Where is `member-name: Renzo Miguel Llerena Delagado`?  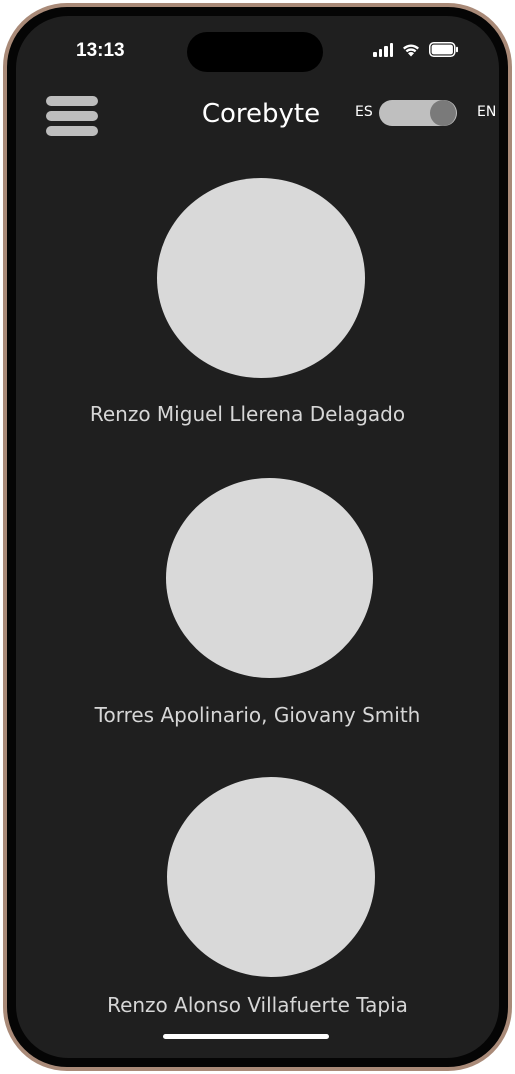 member-name: Renzo Miguel Llerena Delagado is located at coordinates (247, 414).